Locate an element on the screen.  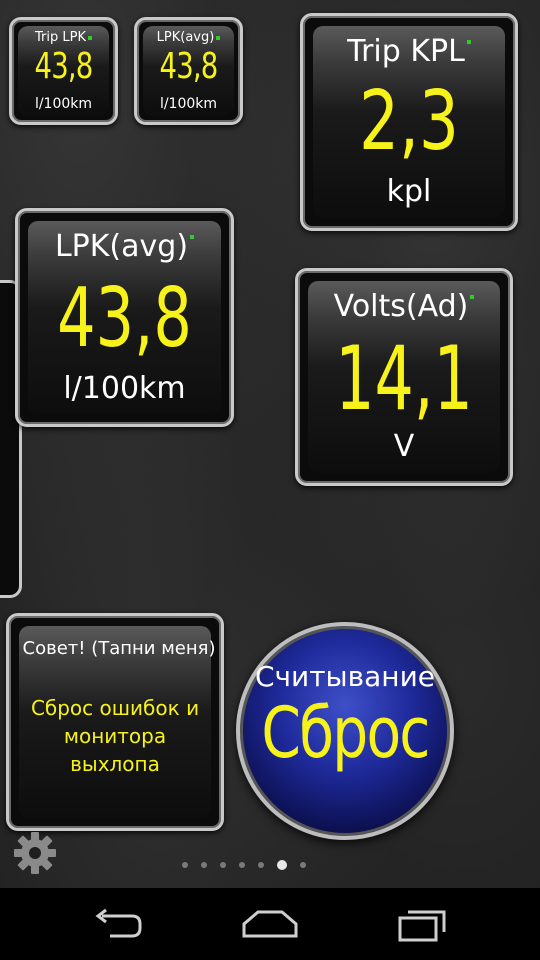
recents-icon is located at coordinates (422, 924).